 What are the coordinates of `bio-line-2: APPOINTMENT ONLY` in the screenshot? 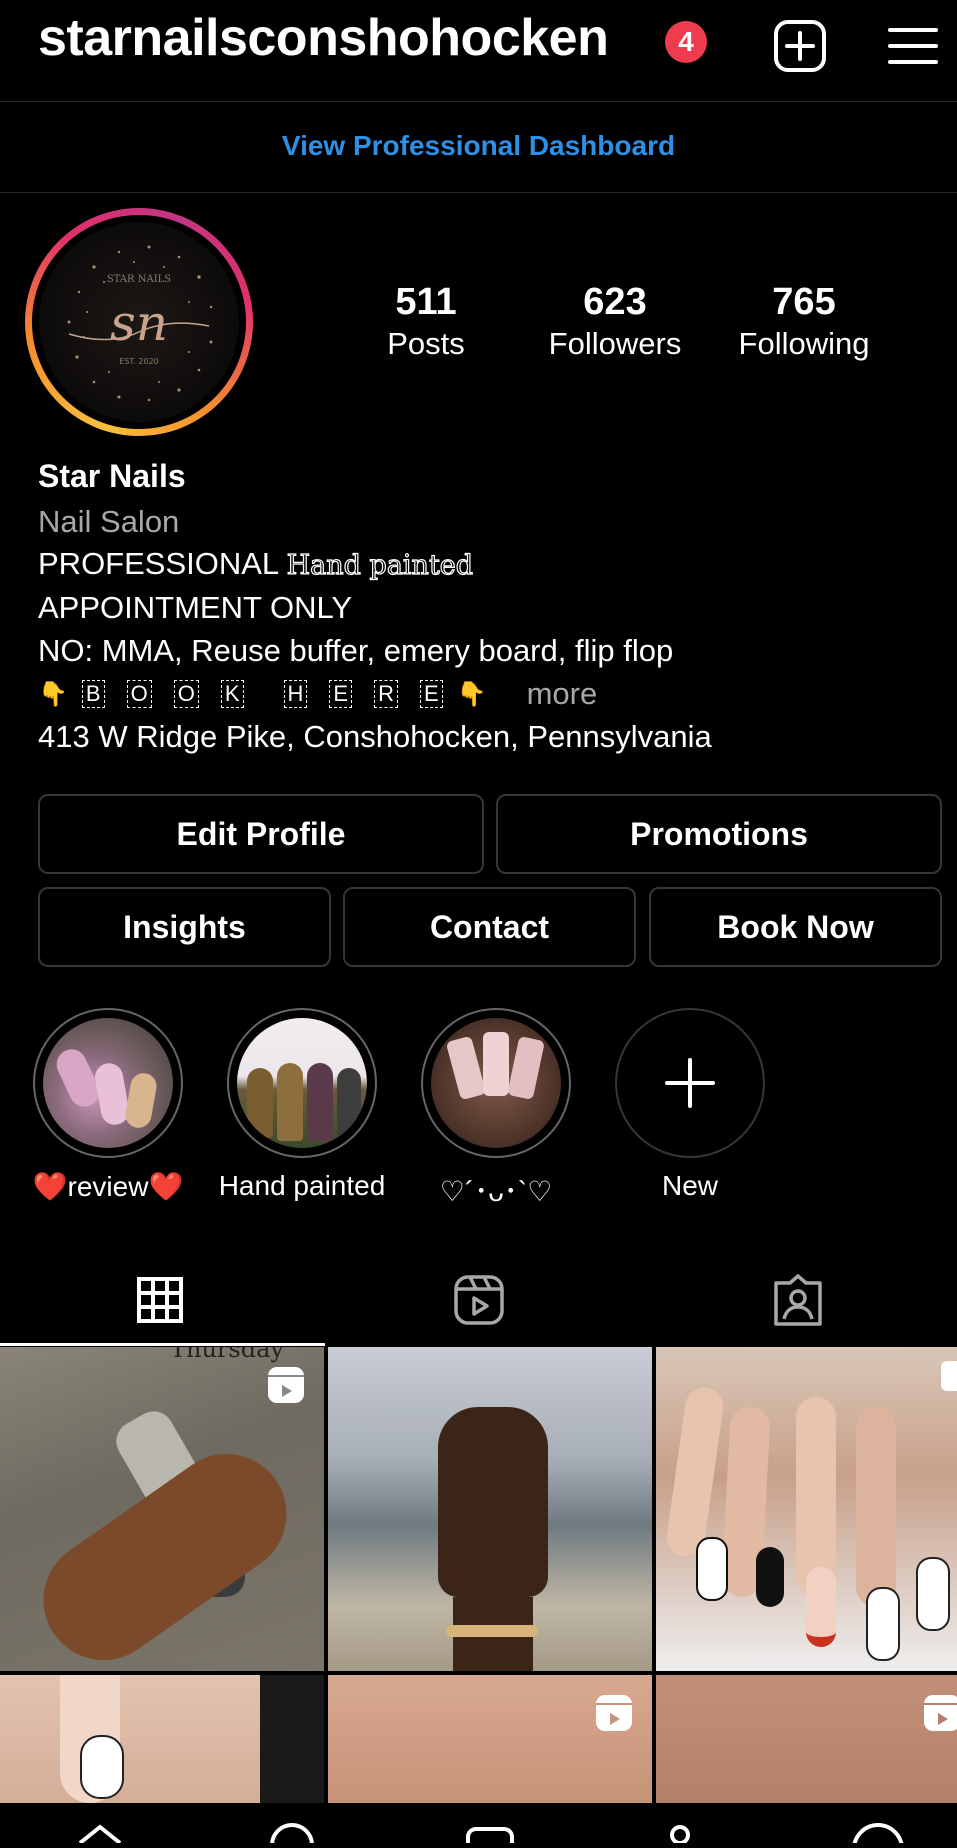 It's located at (195, 607).